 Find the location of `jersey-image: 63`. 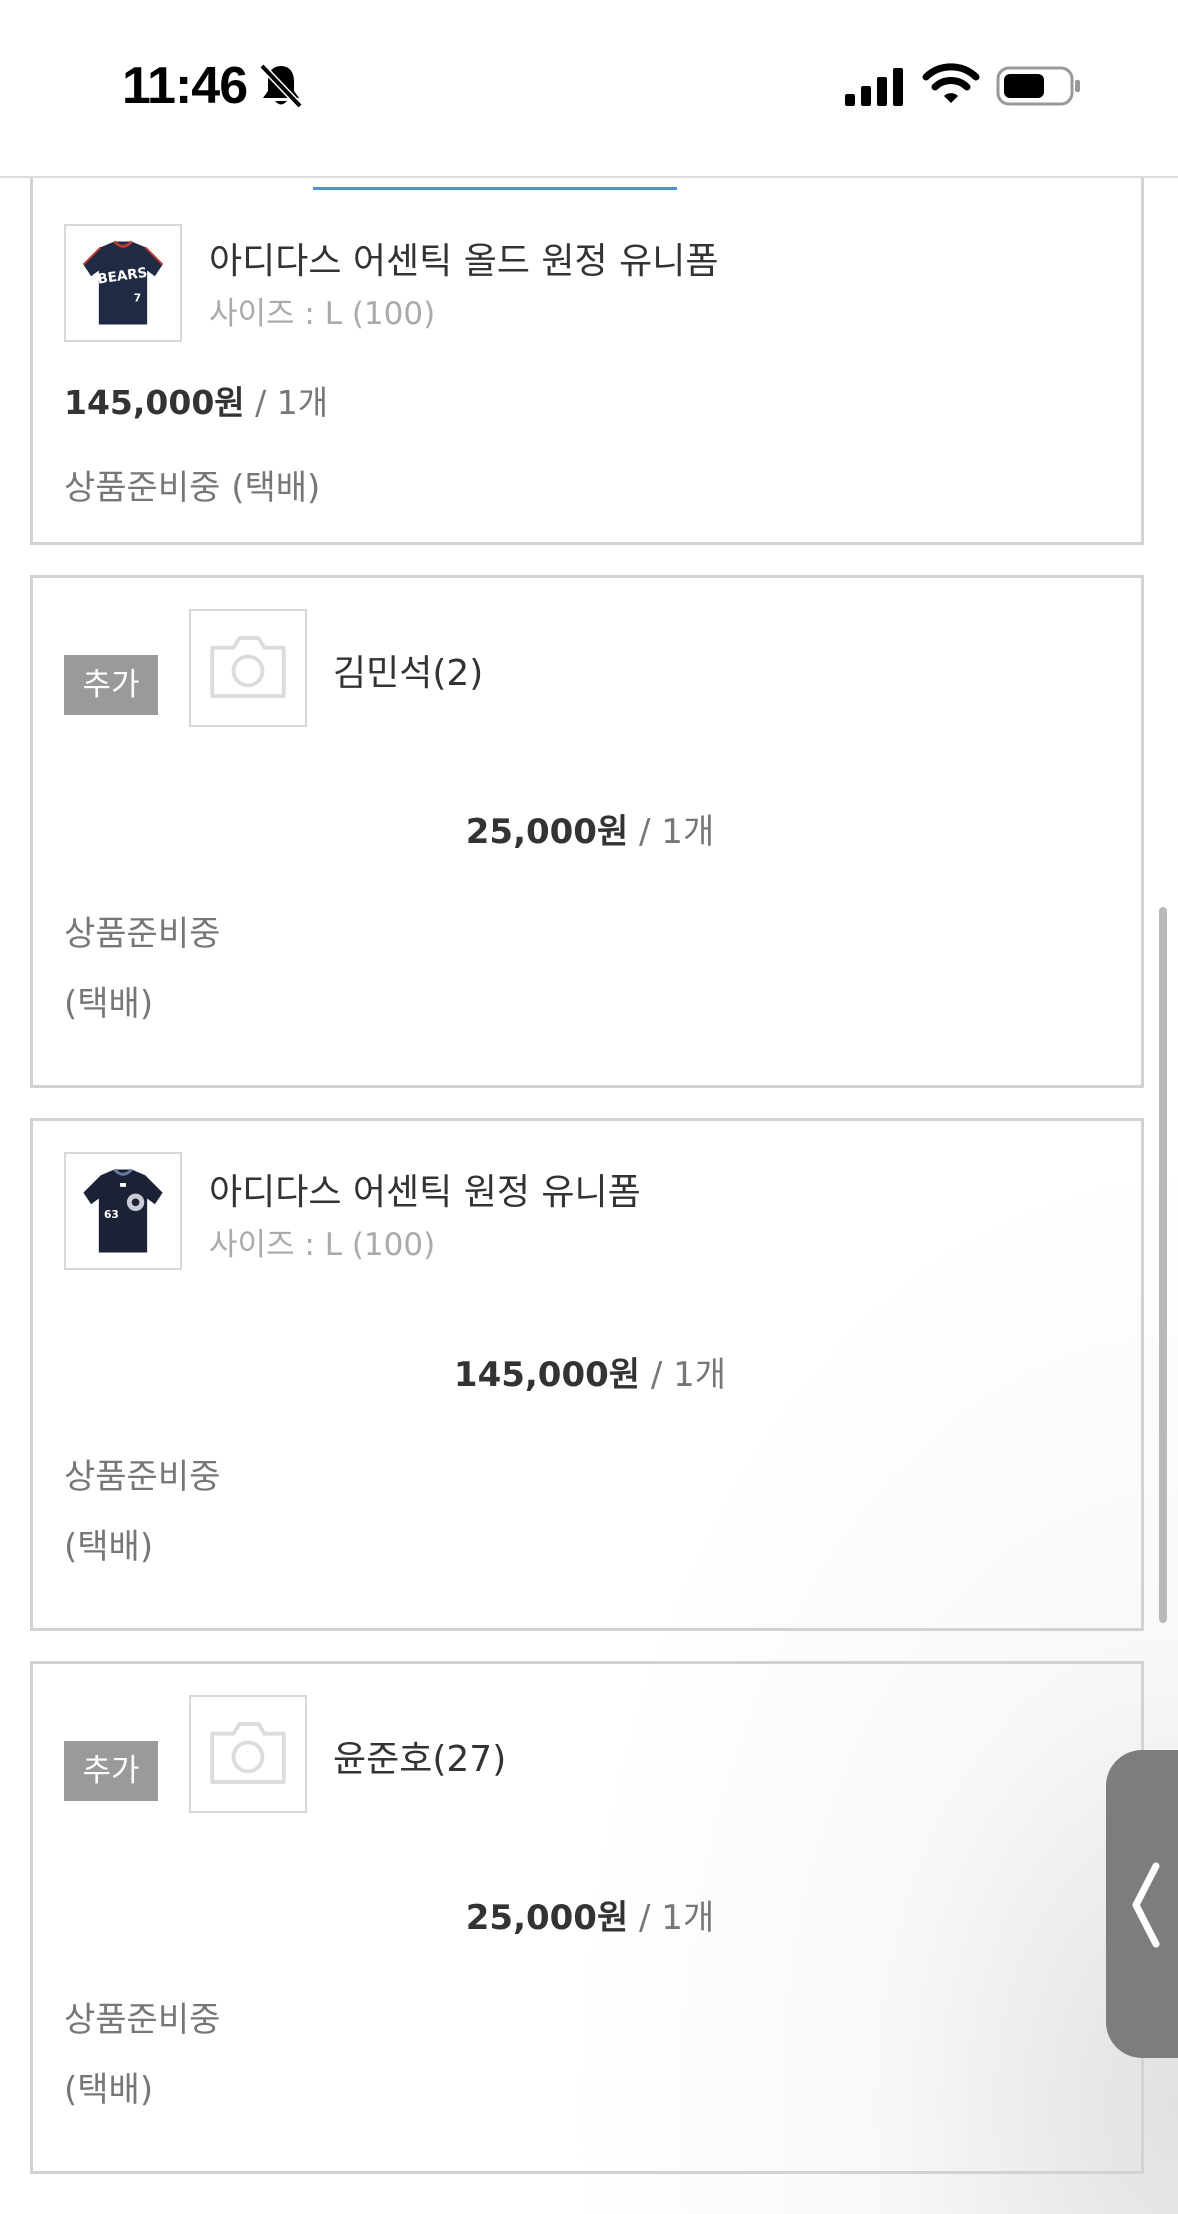

jersey-image: 63 is located at coordinates (123, 1210).